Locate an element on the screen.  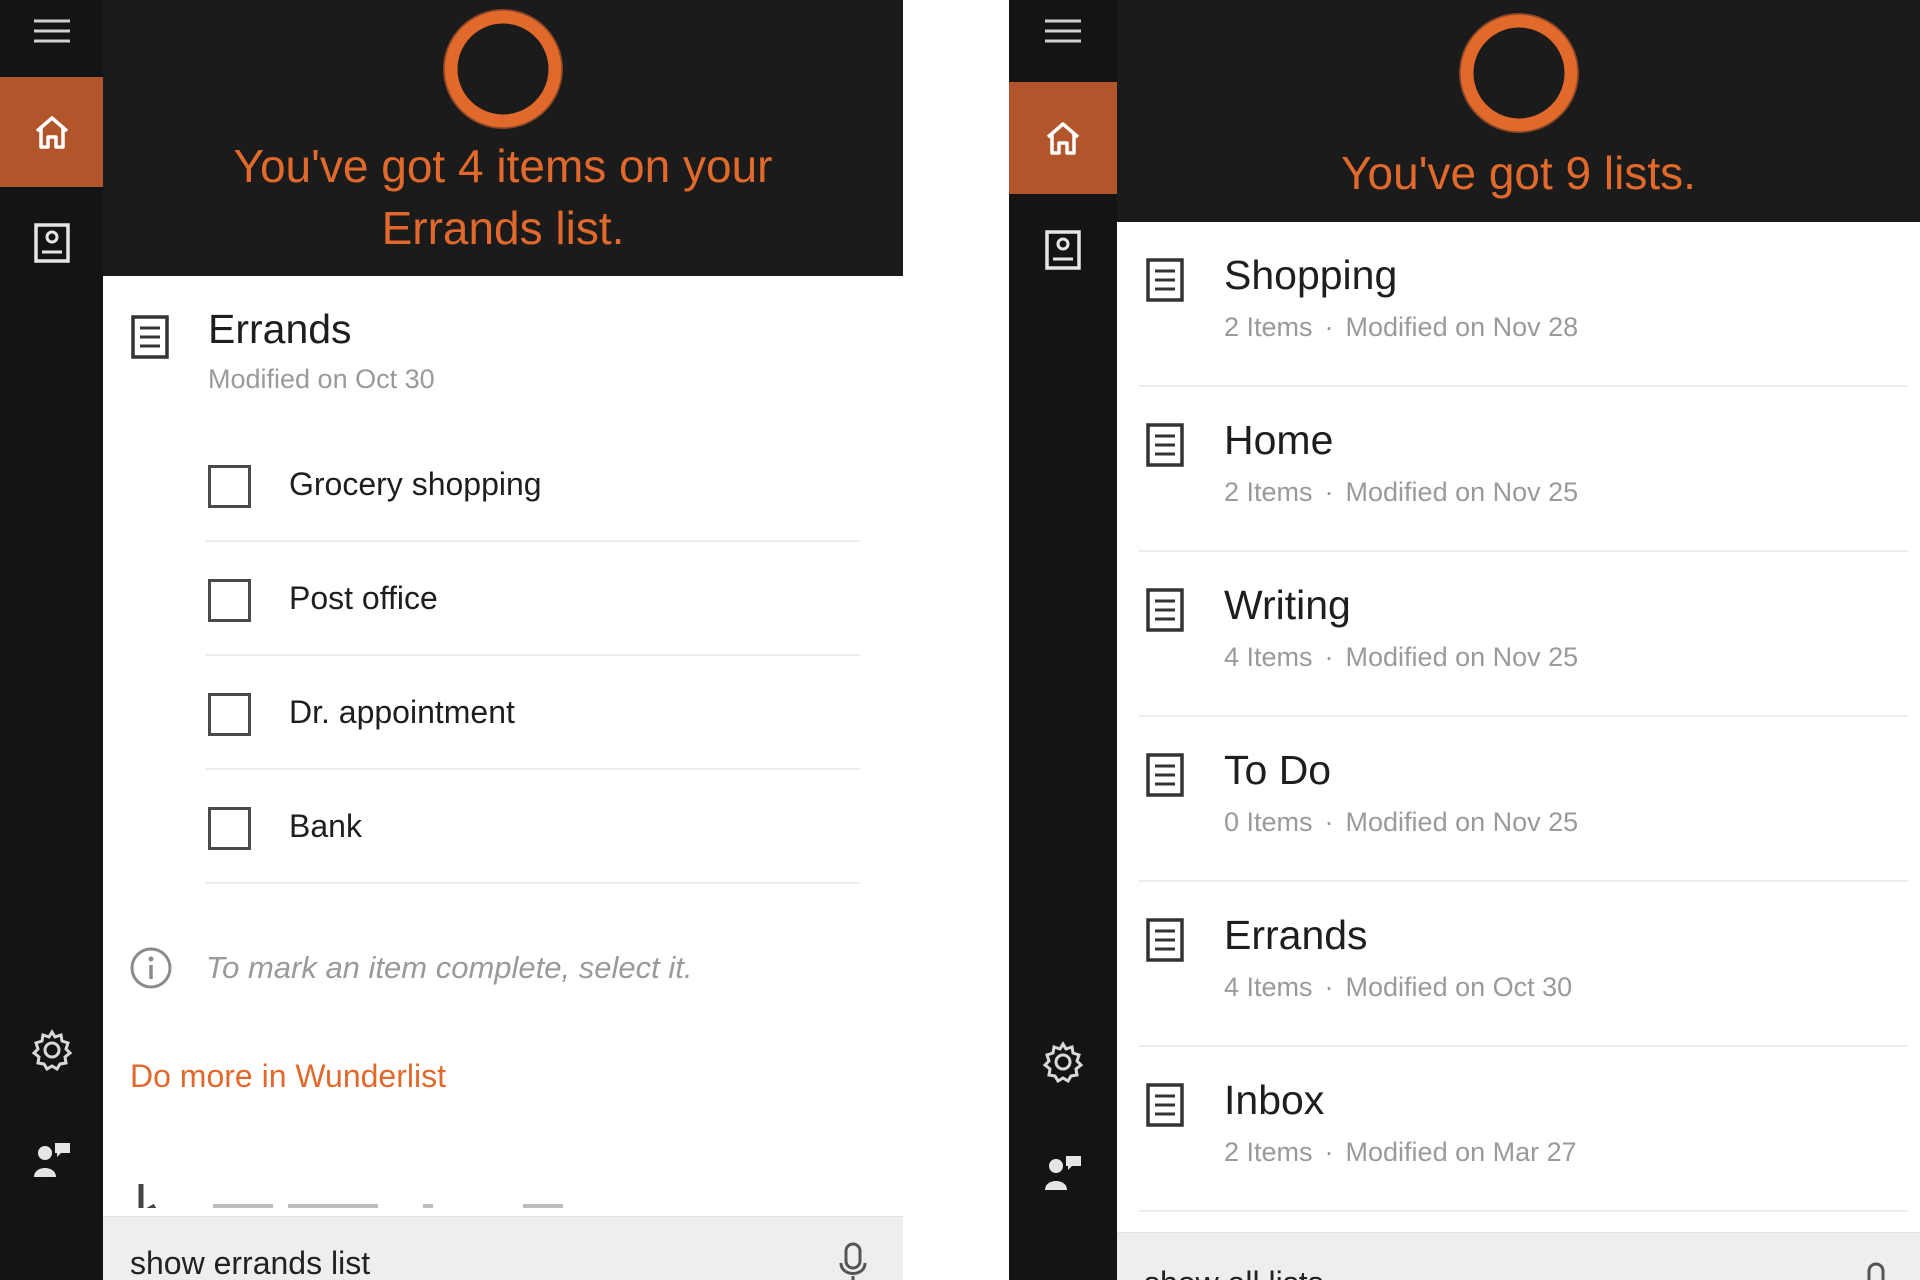
list-entry: Writing 4 Items · Modified on Nov 25 is located at coordinates (1518, 634).